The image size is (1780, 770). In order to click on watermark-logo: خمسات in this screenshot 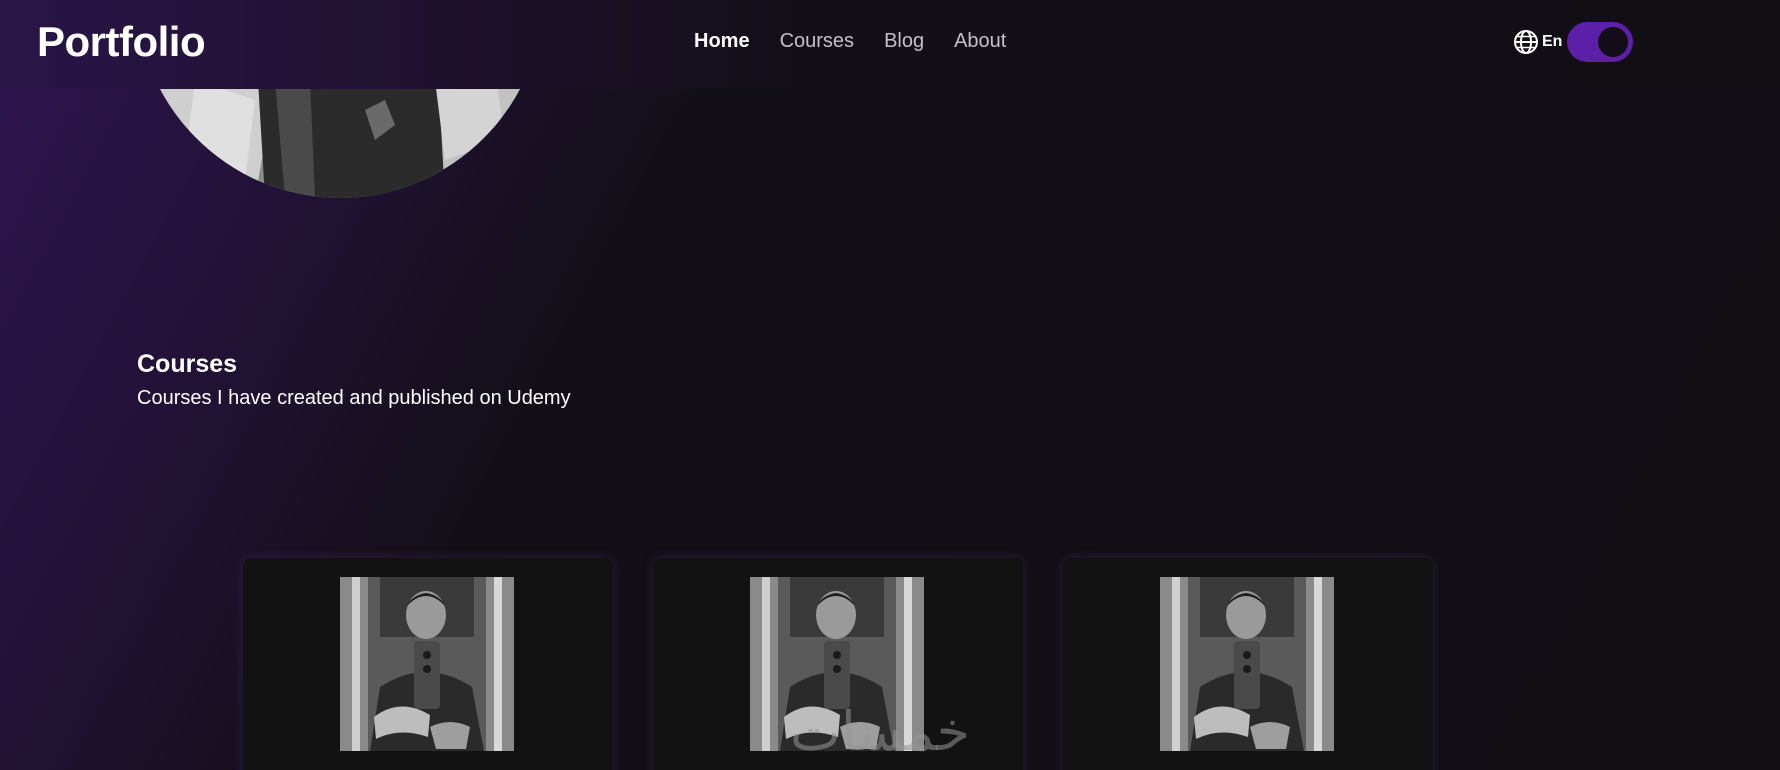, I will do `click(880, 731)`.